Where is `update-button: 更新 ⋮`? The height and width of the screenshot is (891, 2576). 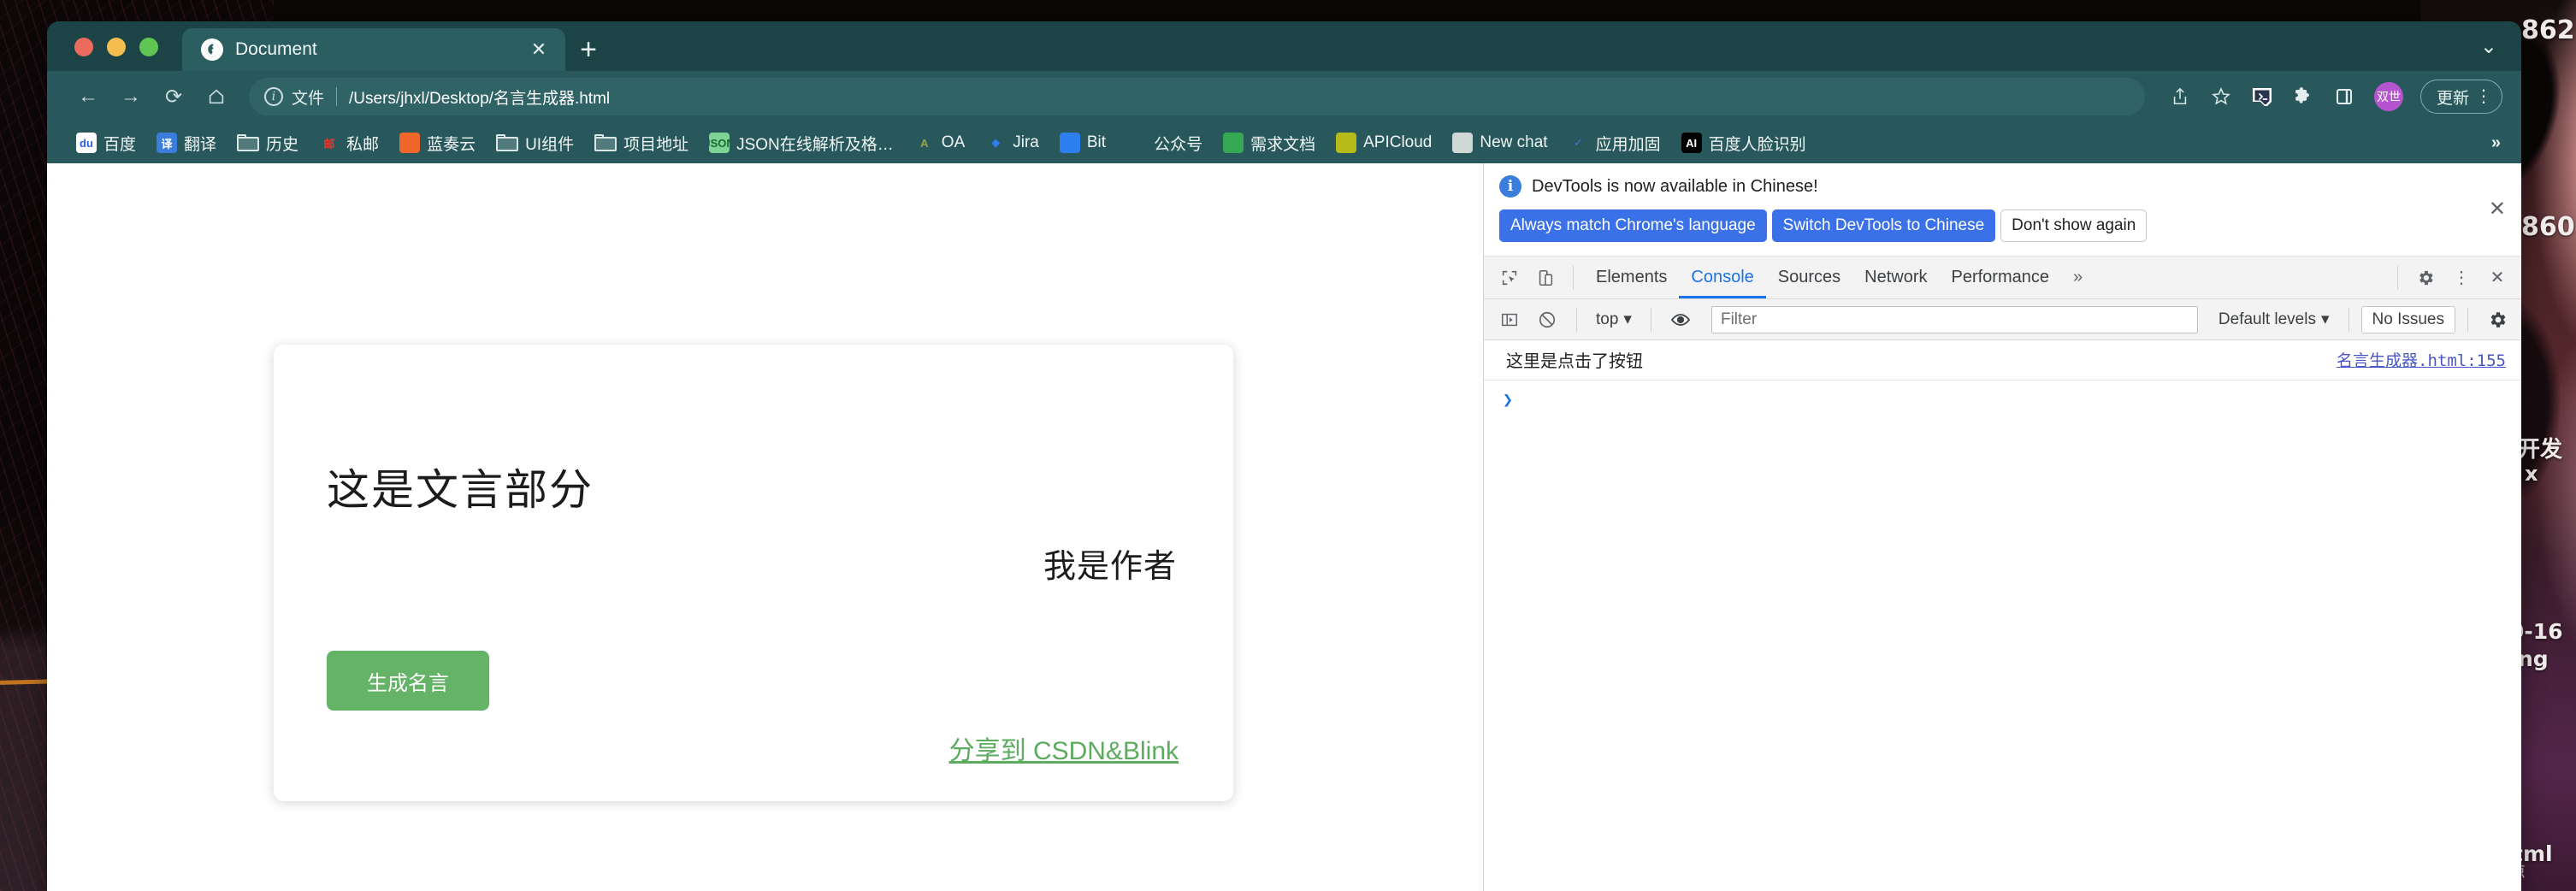
update-button: 更新 ⋮ is located at coordinates (2460, 97).